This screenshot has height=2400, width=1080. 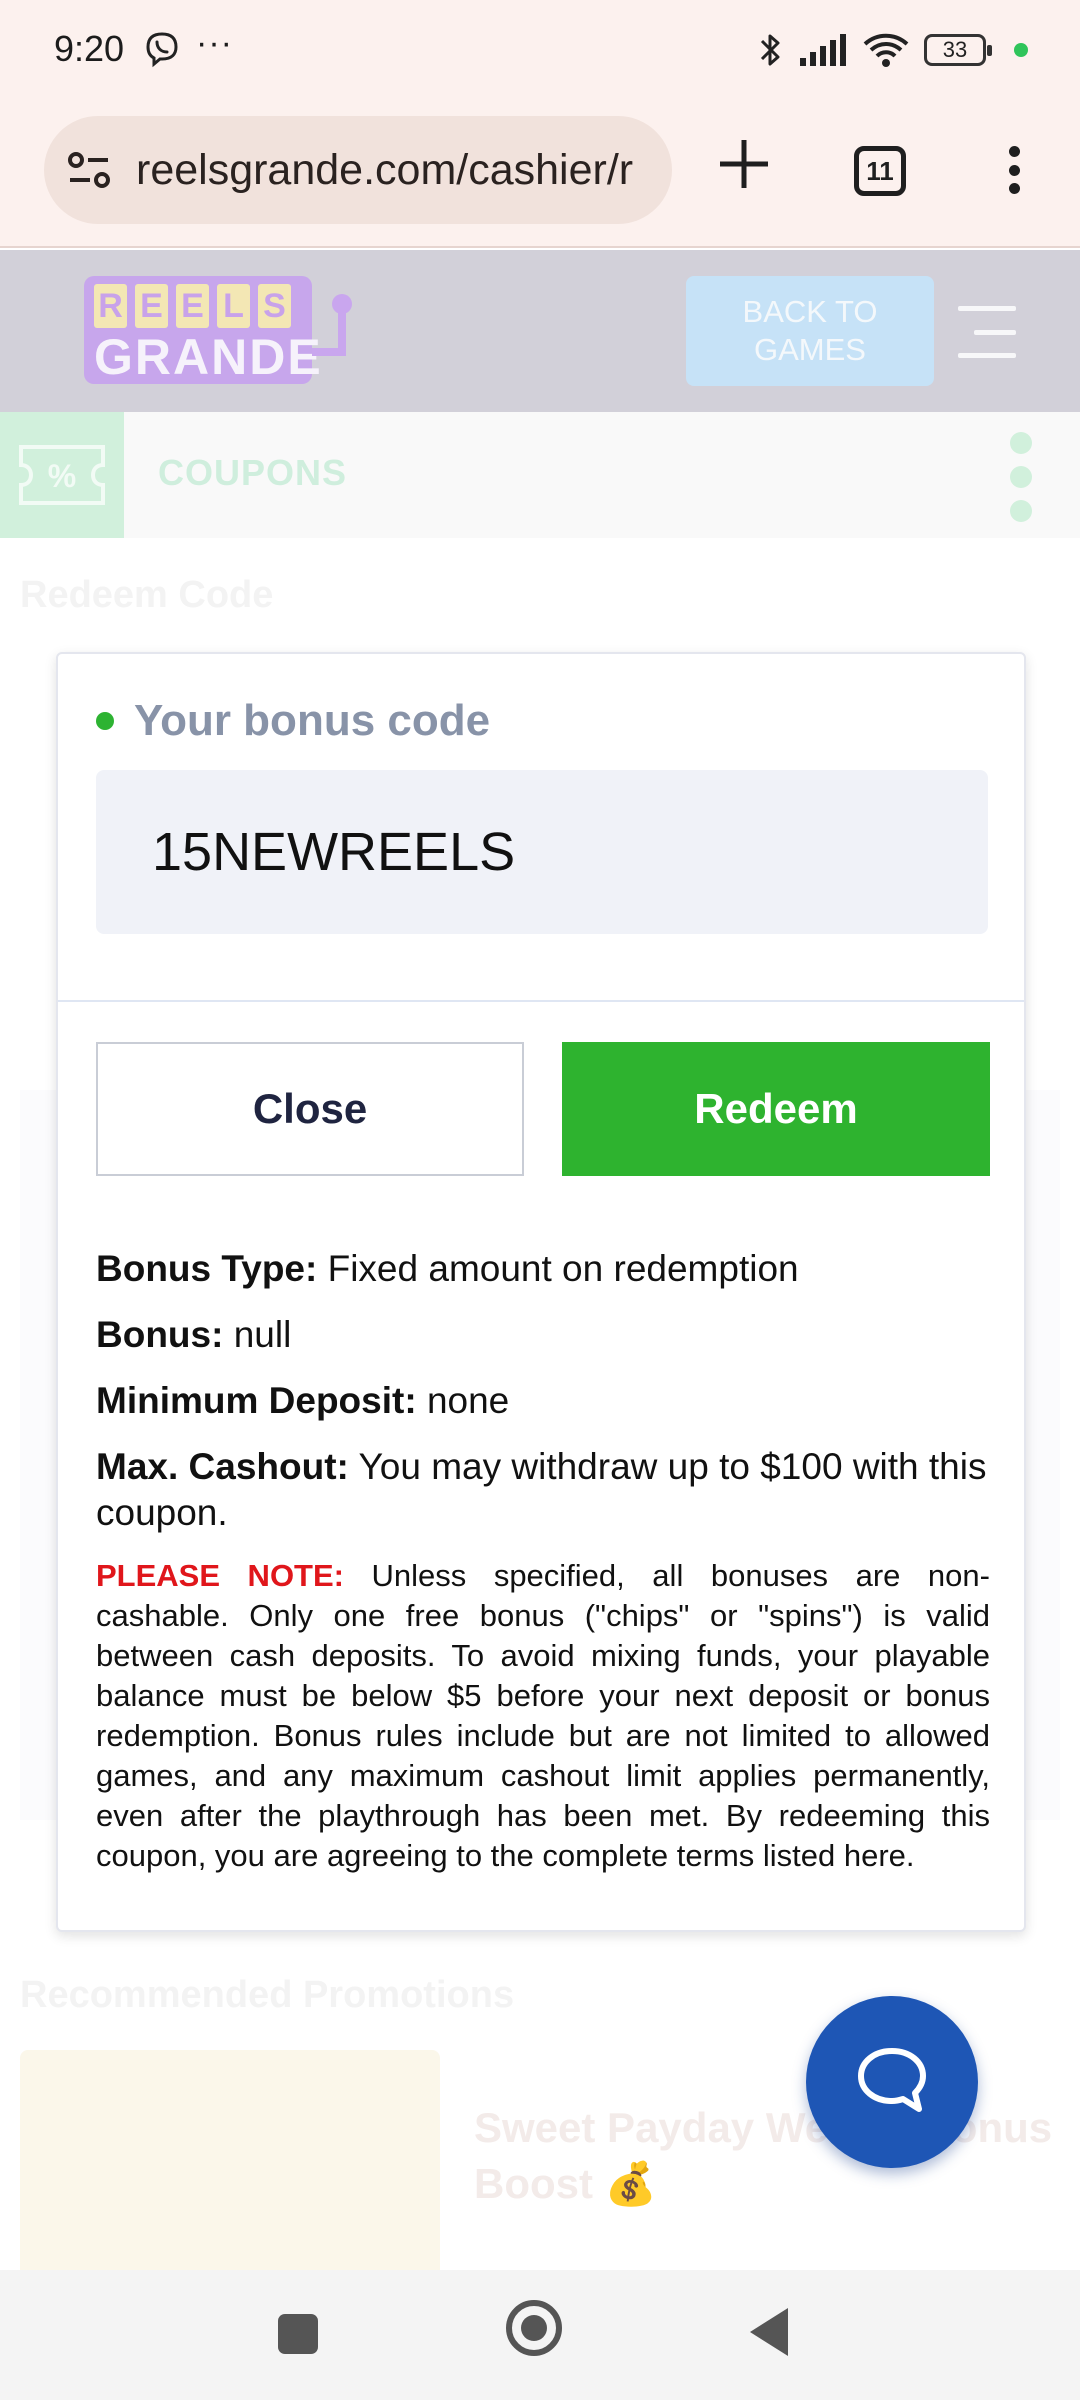 I want to click on back-to-games-button: BACK TO GAMES, so click(x=810, y=331).